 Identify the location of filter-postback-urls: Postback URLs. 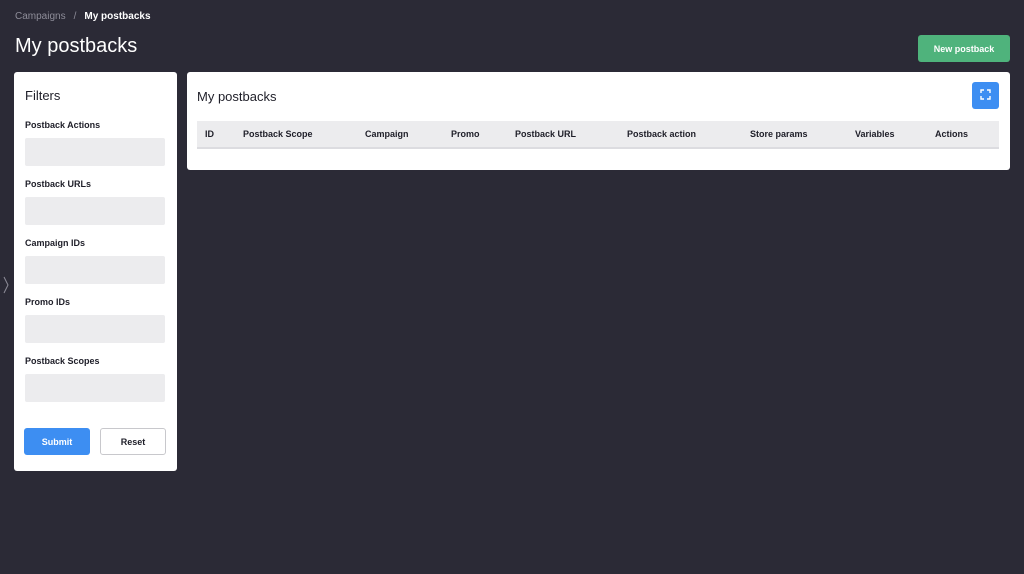
(95, 202).